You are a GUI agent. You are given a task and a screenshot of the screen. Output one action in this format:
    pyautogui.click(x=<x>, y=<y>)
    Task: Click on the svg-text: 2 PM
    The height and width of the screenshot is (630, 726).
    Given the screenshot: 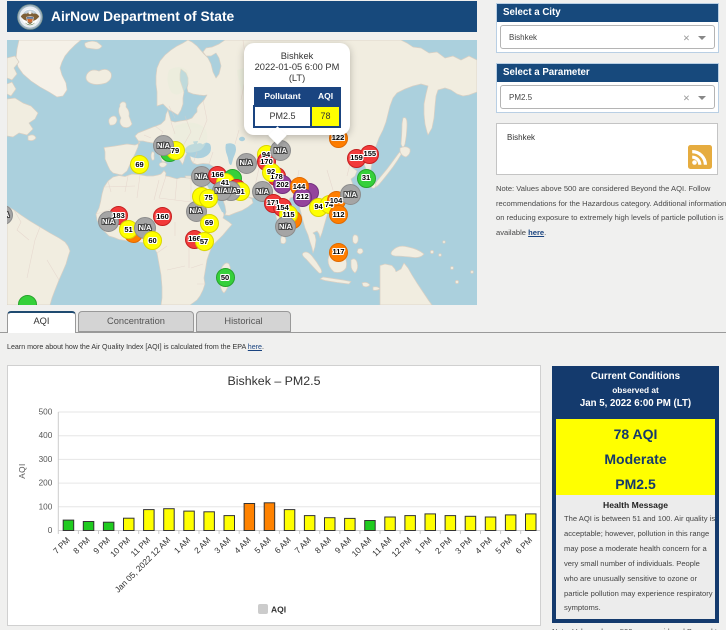 What is the action you would take?
    pyautogui.click(x=443, y=545)
    